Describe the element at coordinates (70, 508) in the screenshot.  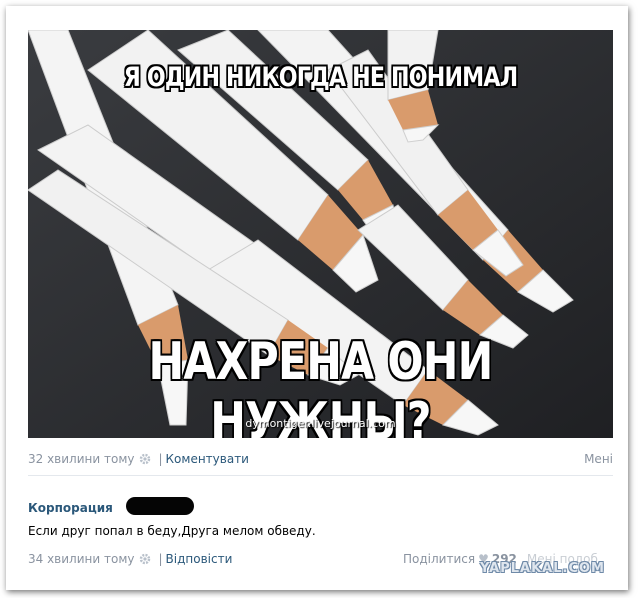
I see `comment-author: Корпорация` at that location.